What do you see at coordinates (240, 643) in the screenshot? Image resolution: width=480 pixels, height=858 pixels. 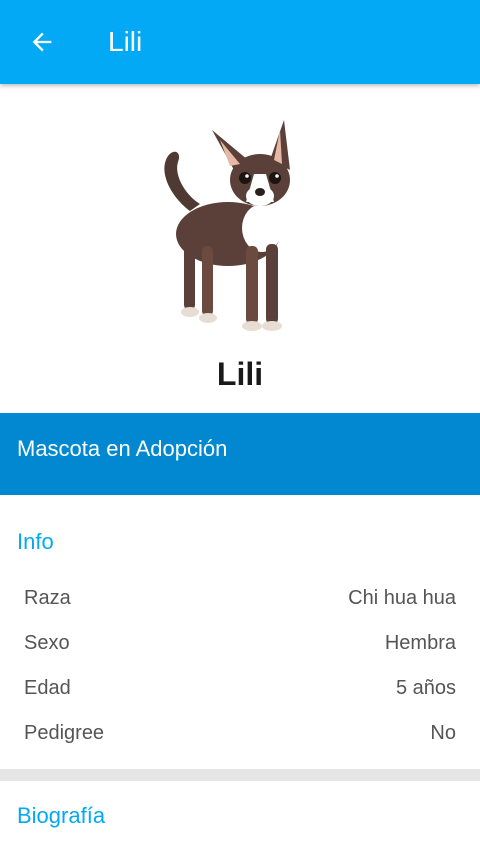 I see `info-row-sexo: Sexo Hembra` at bounding box center [240, 643].